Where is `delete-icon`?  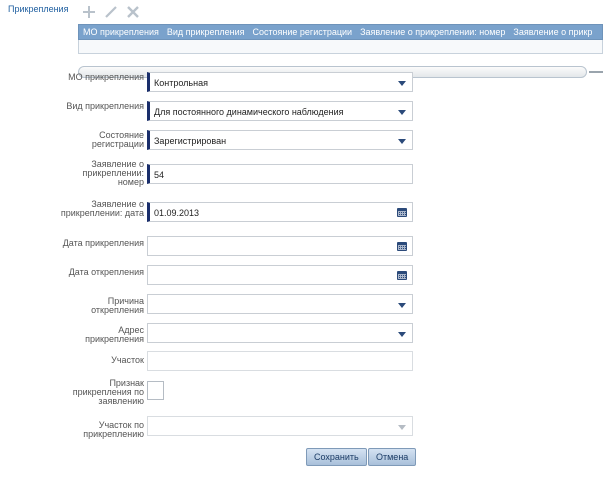 delete-icon is located at coordinates (133, 12).